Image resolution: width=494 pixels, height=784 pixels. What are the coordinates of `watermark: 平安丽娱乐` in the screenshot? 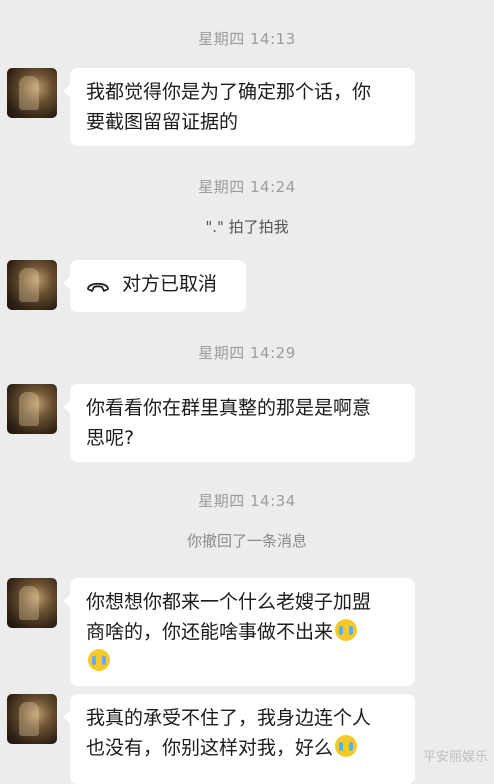 It's located at (455, 757).